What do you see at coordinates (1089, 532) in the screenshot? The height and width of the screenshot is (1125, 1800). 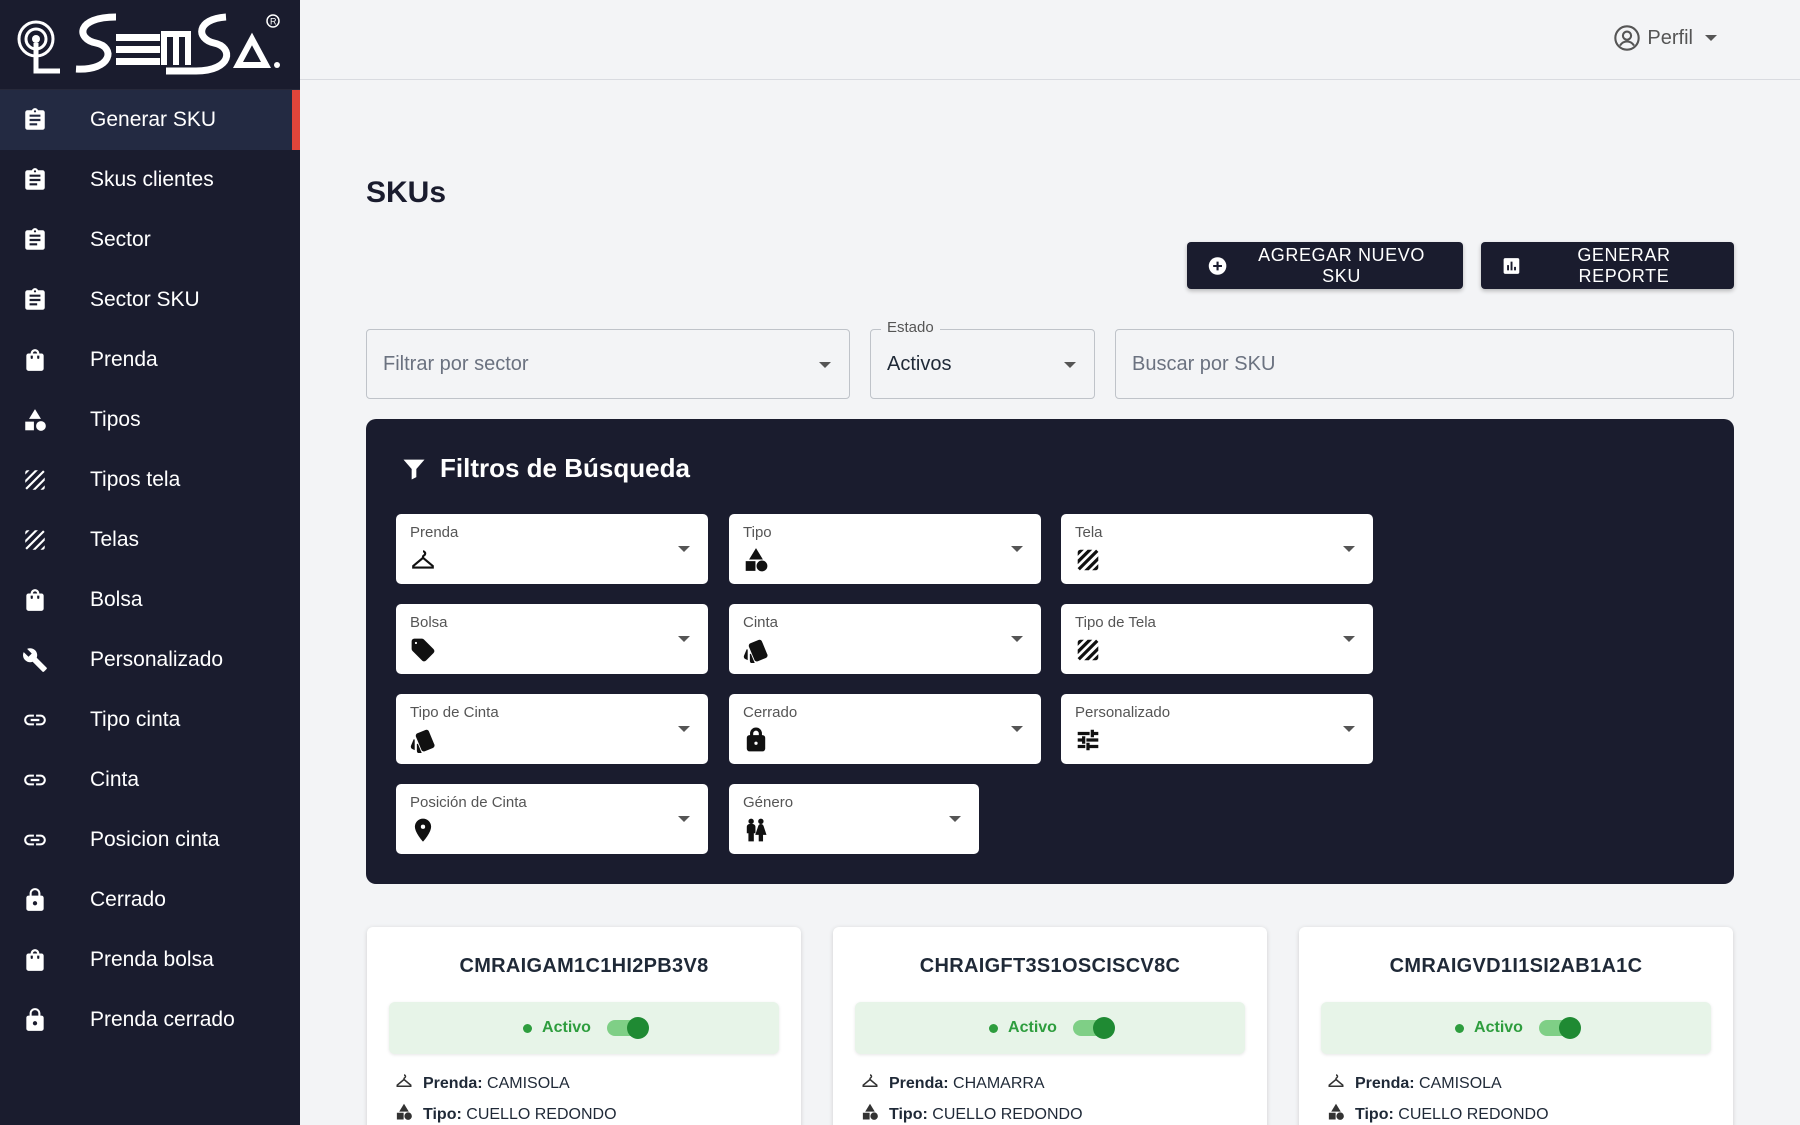 I see `filter-label: Tela` at bounding box center [1089, 532].